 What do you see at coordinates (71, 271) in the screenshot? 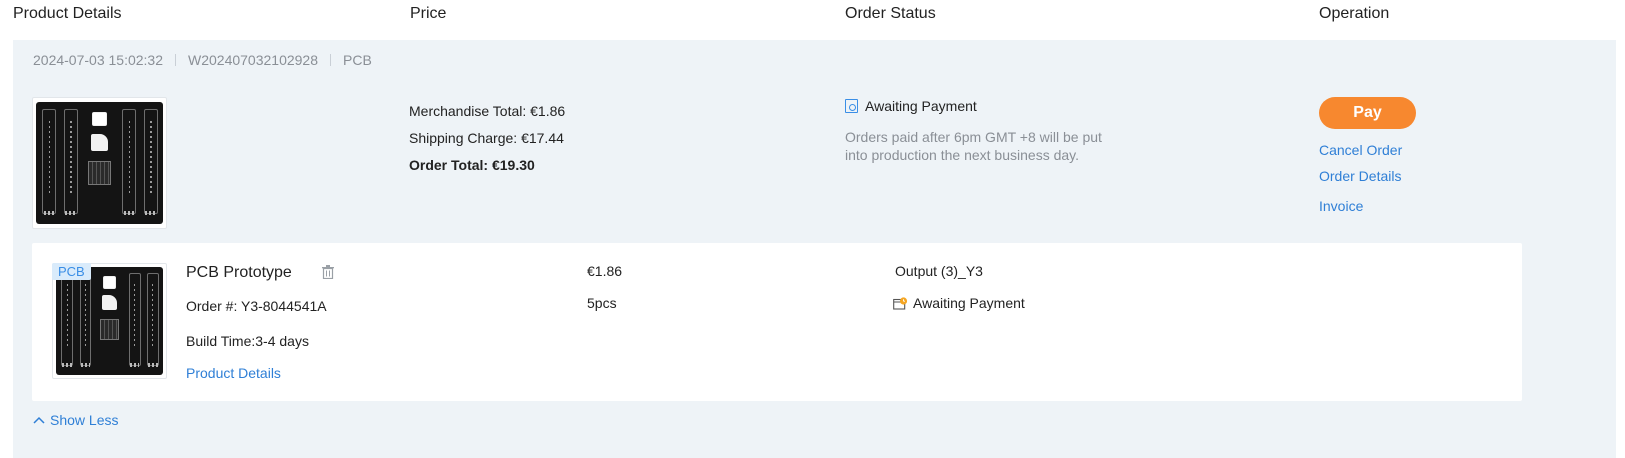
I see `pcb-tag: PCB` at bounding box center [71, 271].